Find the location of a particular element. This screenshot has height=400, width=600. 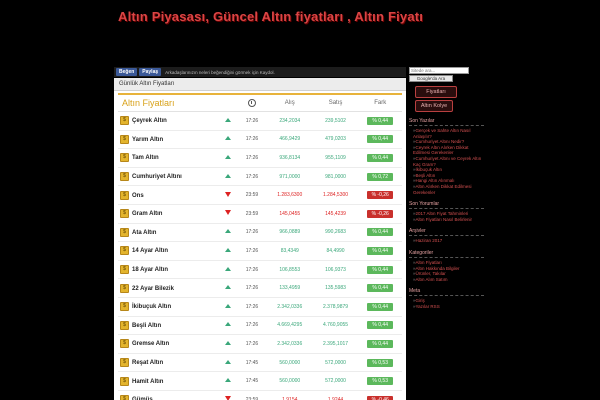

sidebar-link-list: Haziran 2017 is located at coordinates (446, 241).